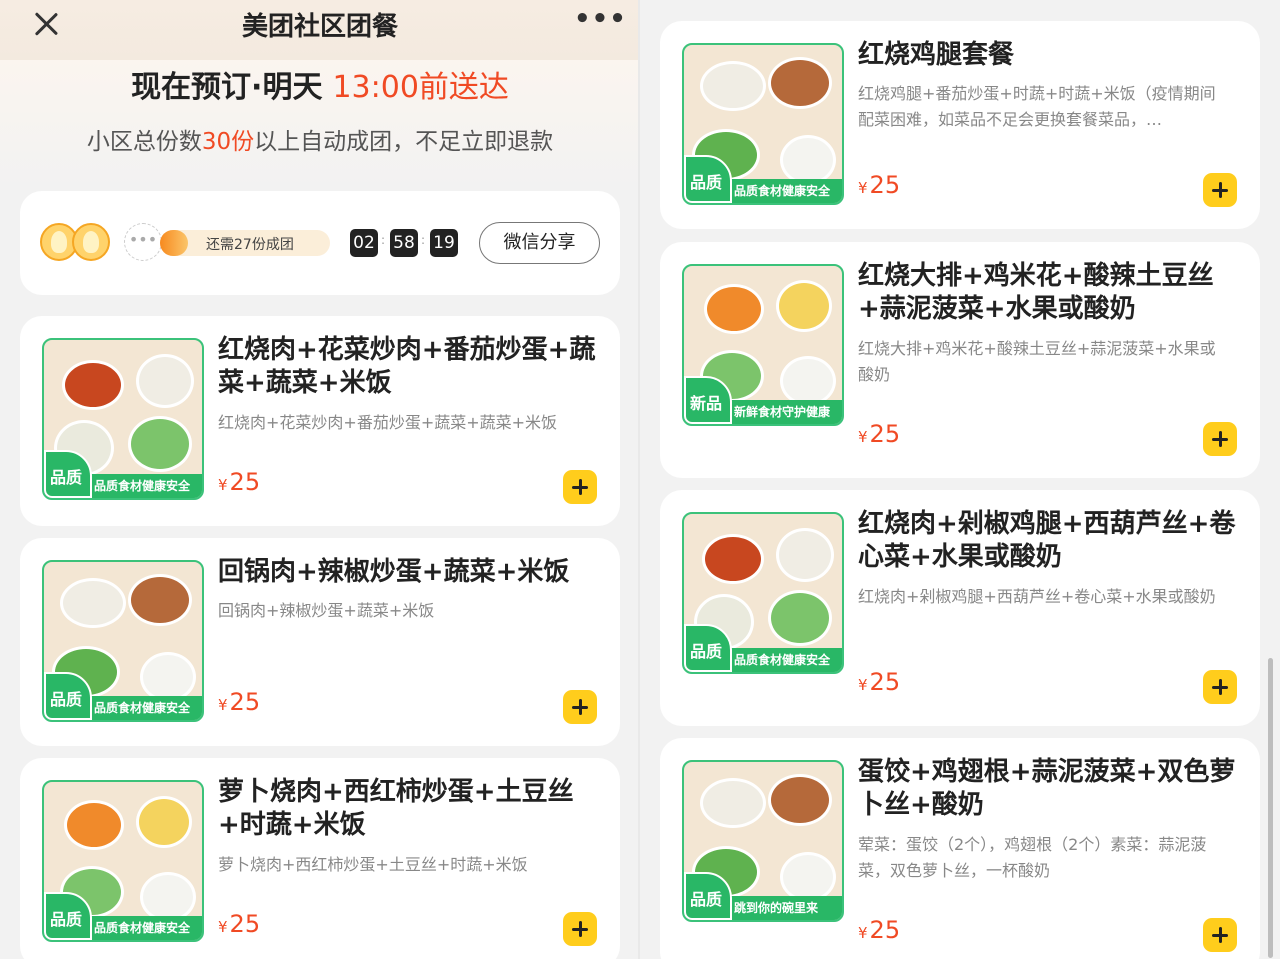 The image size is (1280, 959). What do you see at coordinates (250, 245) in the screenshot?
I see `progress-text: 还需27份成团` at bounding box center [250, 245].